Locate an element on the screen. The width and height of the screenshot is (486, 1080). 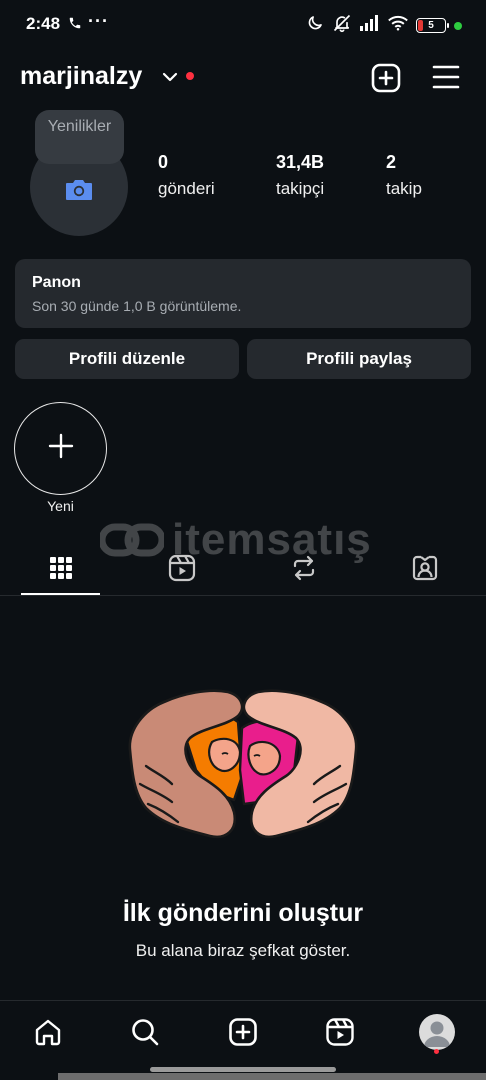
account-switcher: marjinalzy is located at coordinates (81, 76).